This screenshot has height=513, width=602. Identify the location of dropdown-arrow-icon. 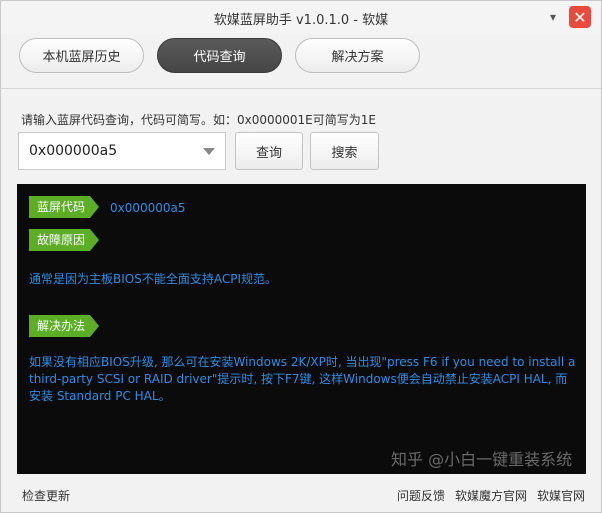
(209, 151).